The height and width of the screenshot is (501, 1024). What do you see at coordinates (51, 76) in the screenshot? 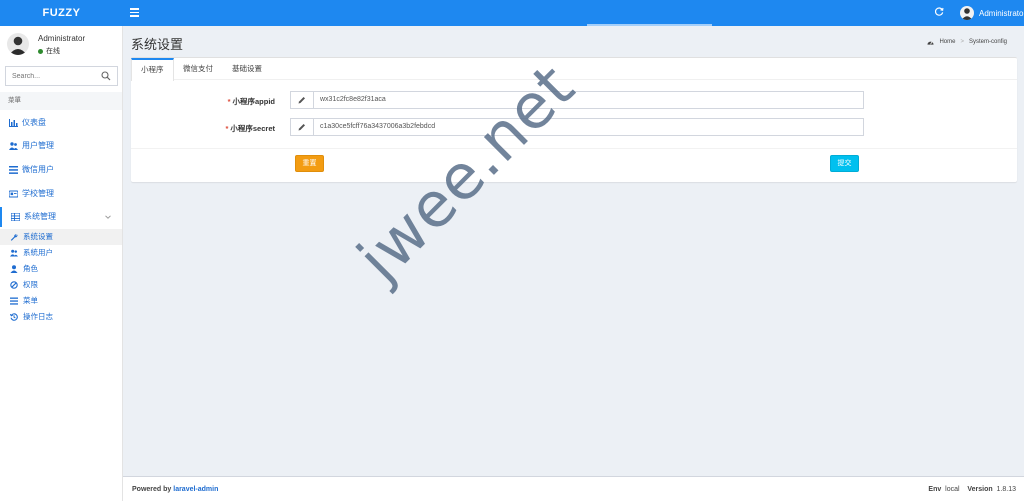
I see `search-input` at bounding box center [51, 76].